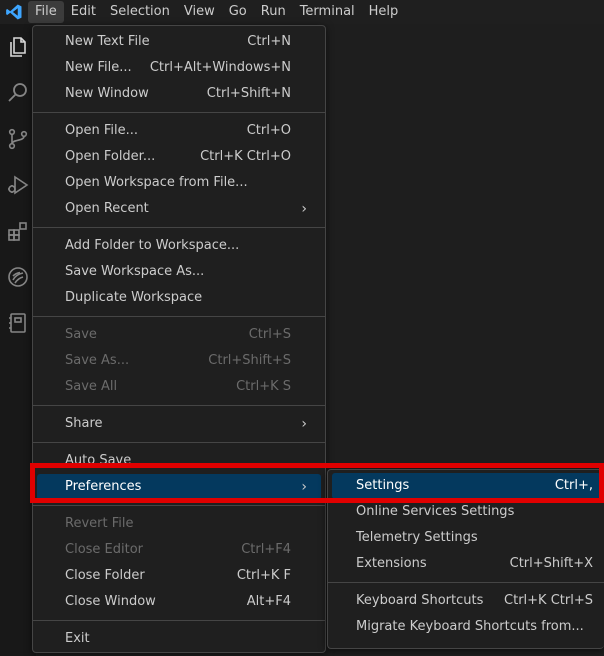 The image size is (604, 656). I want to click on menubar-view: View, so click(199, 12).